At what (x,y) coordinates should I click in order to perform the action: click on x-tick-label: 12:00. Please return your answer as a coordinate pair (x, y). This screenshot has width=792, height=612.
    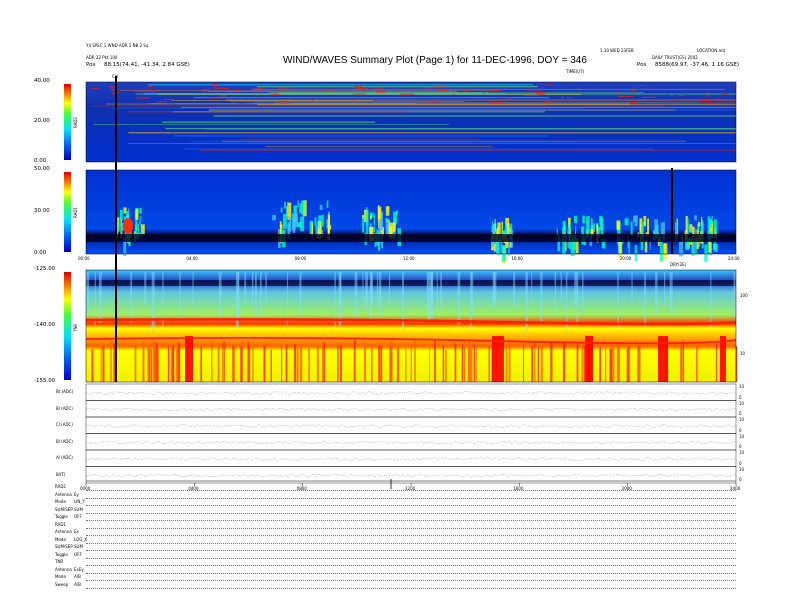
    Looking at the image, I should click on (409, 258).